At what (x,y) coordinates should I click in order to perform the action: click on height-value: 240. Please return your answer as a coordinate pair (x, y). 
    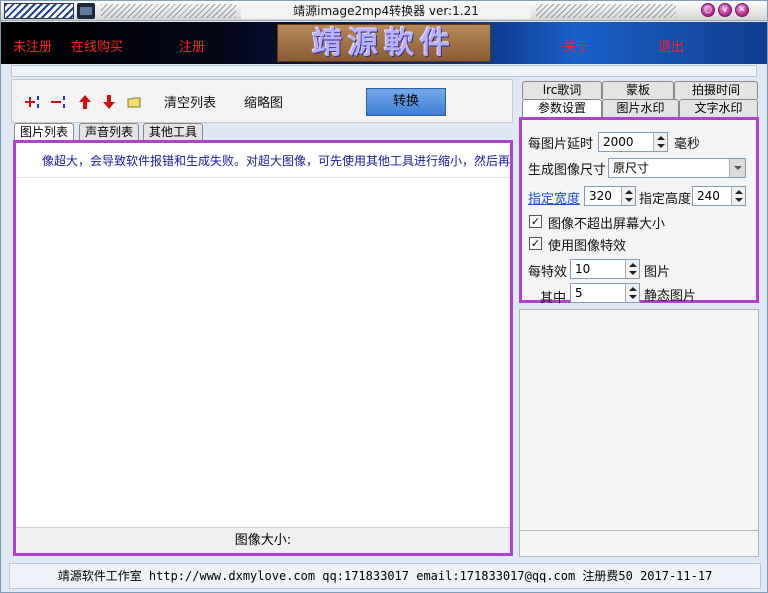
    Looking at the image, I should click on (708, 196).